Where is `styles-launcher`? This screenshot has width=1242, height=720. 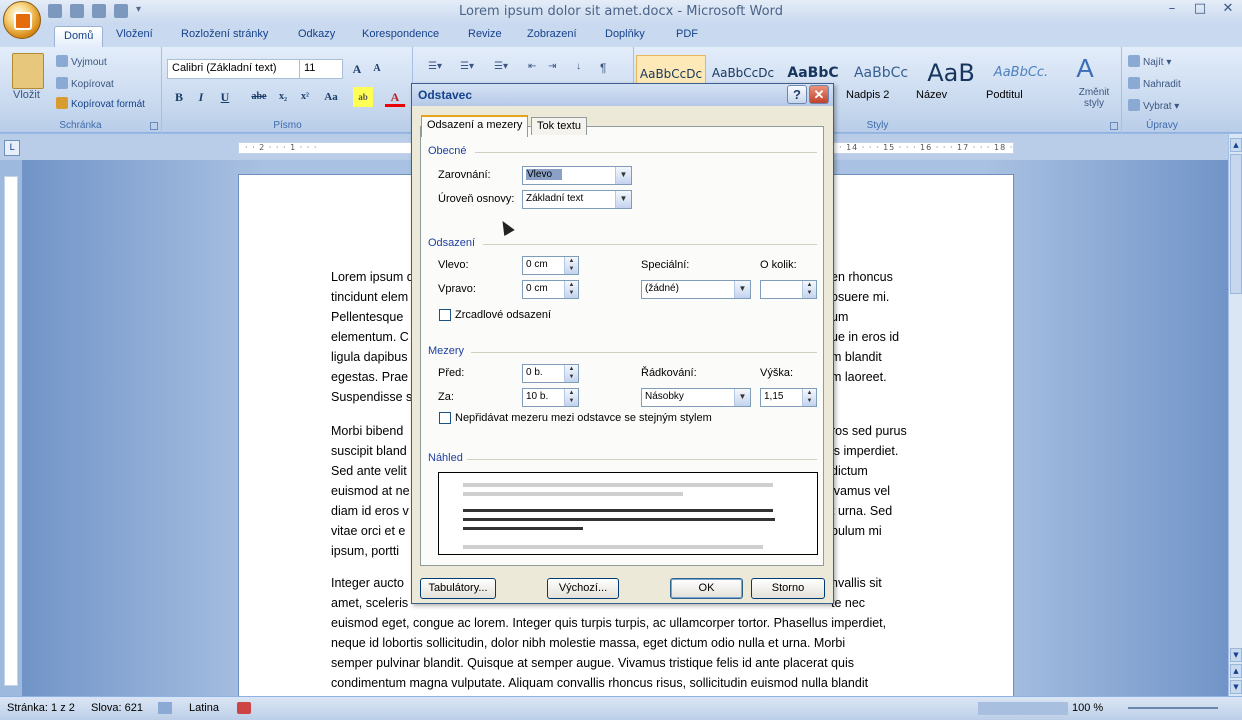 styles-launcher is located at coordinates (1114, 126).